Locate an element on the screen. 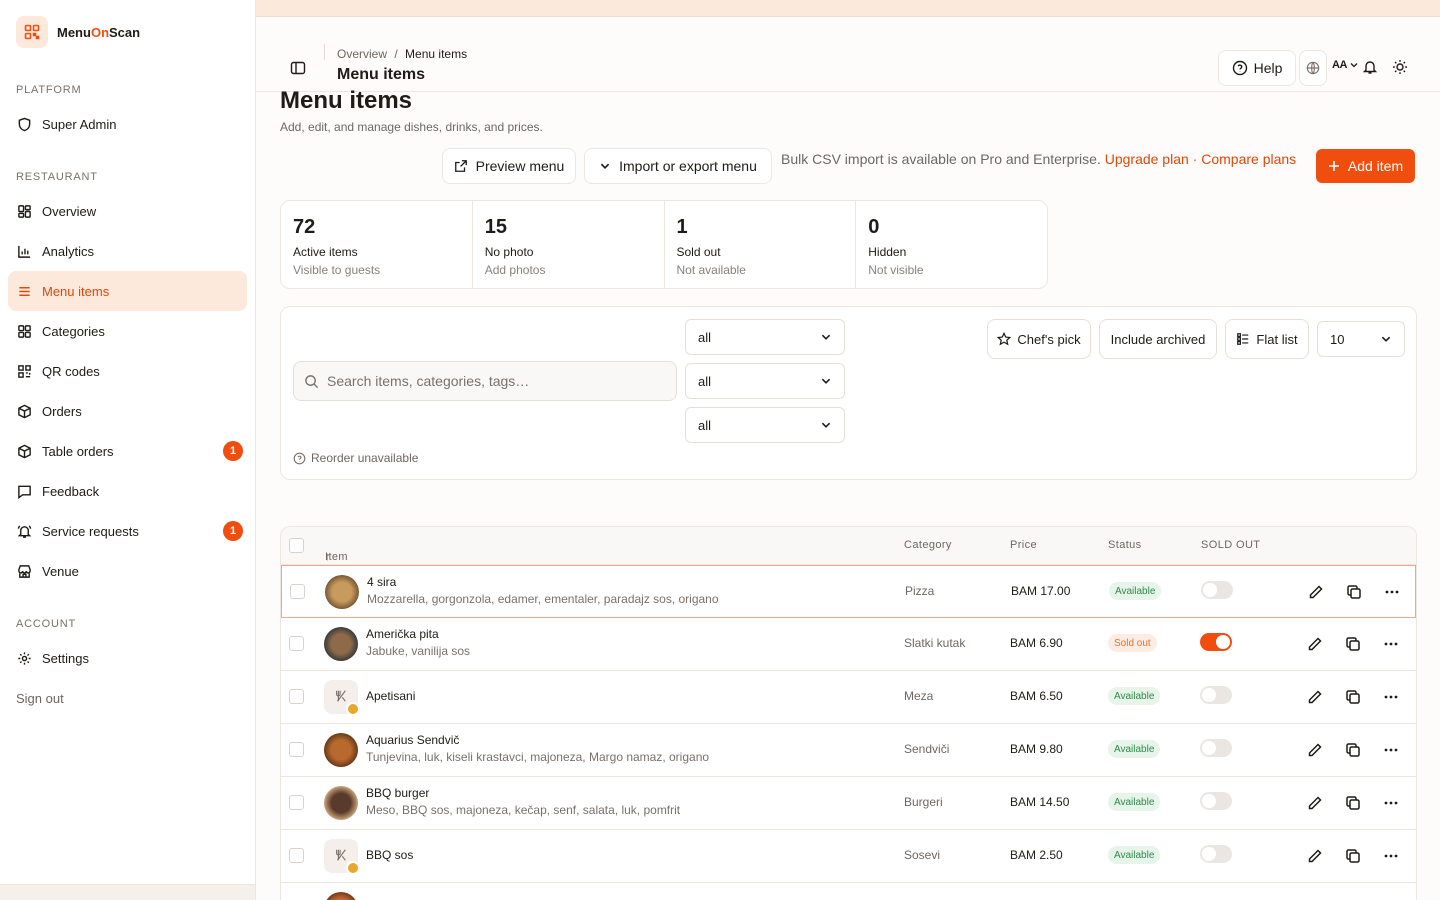  include-archived-label: Include archived is located at coordinates (1158, 339).